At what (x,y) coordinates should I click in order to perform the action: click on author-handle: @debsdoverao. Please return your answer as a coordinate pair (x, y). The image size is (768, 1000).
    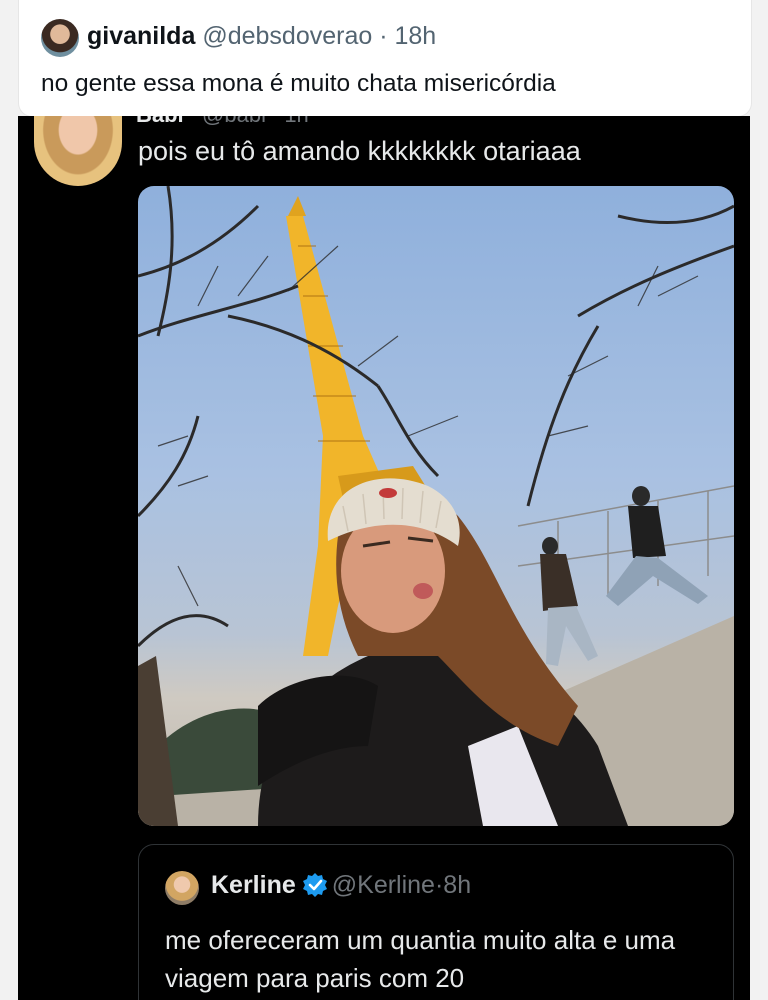
    Looking at the image, I should click on (287, 36).